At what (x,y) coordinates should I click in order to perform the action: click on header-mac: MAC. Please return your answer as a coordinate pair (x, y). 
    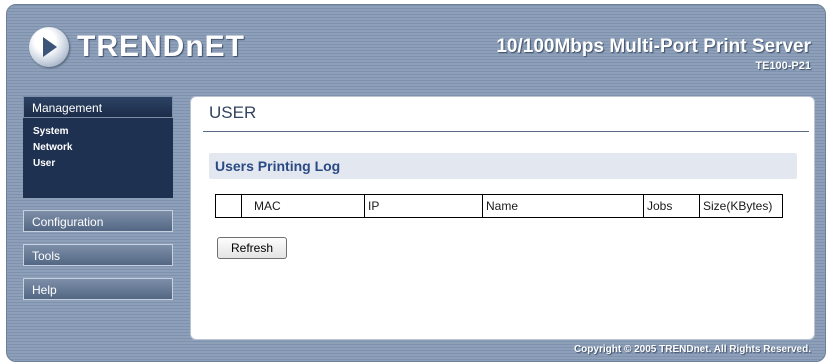
    Looking at the image, I should click on (303, 206).